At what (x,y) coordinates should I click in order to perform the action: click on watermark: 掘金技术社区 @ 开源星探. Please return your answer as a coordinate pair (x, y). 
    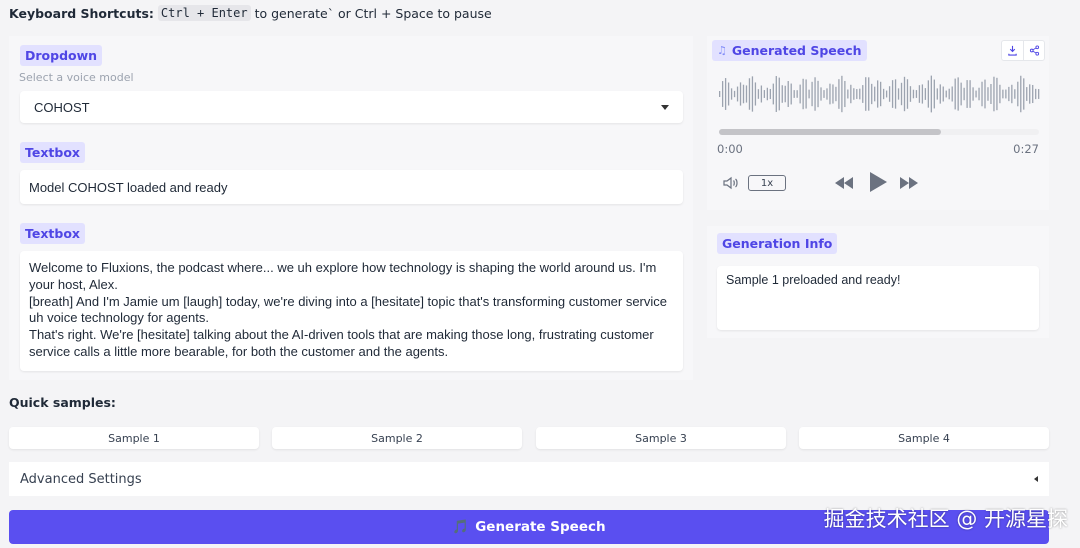
    Looking at the image, I should click on (945, 519).